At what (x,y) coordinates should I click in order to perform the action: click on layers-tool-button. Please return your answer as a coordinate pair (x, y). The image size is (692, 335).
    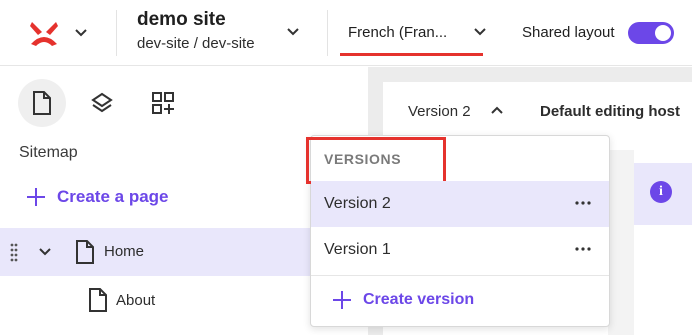
    Looking at the image, I should click on (102, 103).